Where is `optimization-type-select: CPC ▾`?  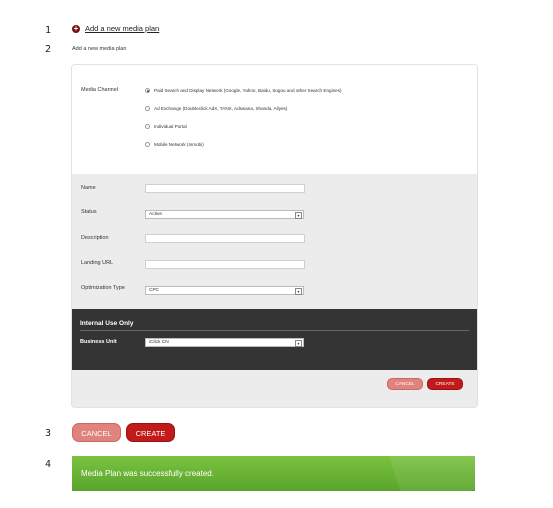 optimization-type-select: CPC ▾ is located at coordinates (224, 290).